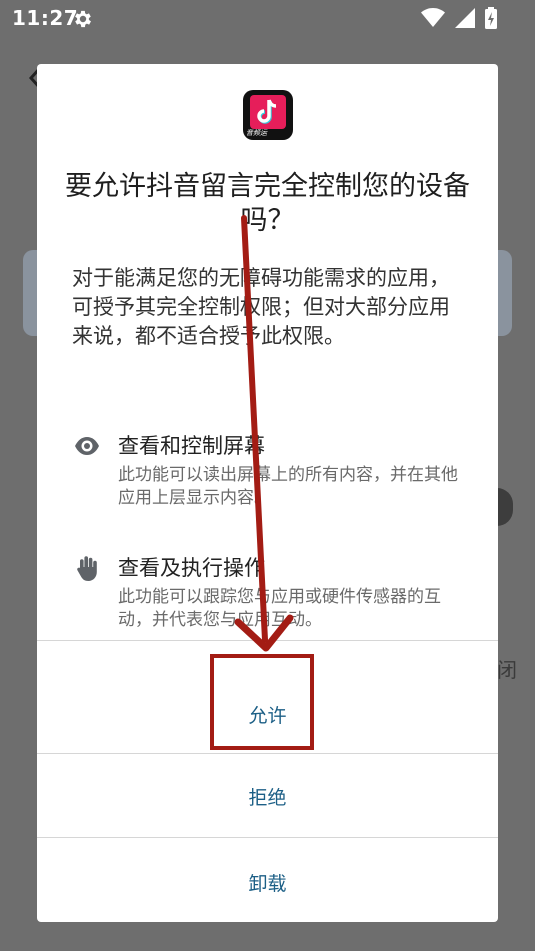  Describe the element at coordinates (267, 203) in the screenshot. I see `dialog-title: 要允许抖音留言完全控制您的设备吗？` at that location.